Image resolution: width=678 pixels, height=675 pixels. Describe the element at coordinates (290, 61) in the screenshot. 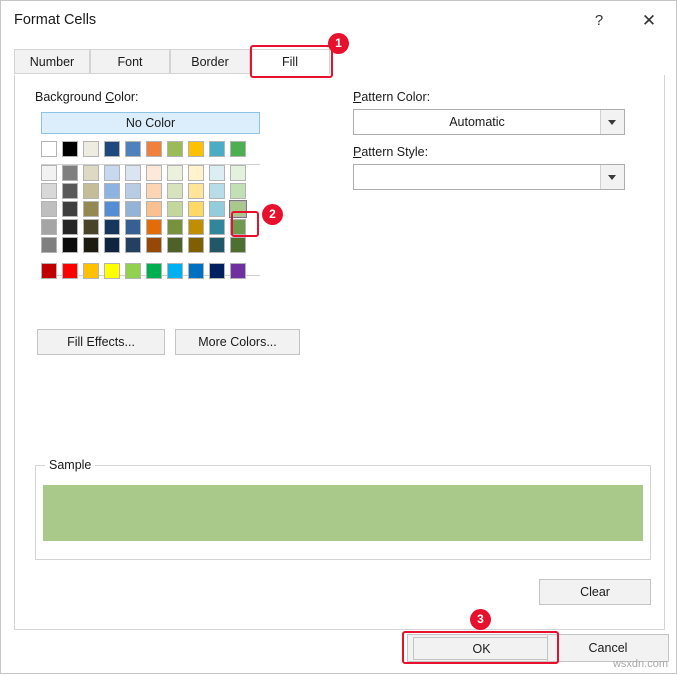

I see `tab-fill: Fill` at that location.